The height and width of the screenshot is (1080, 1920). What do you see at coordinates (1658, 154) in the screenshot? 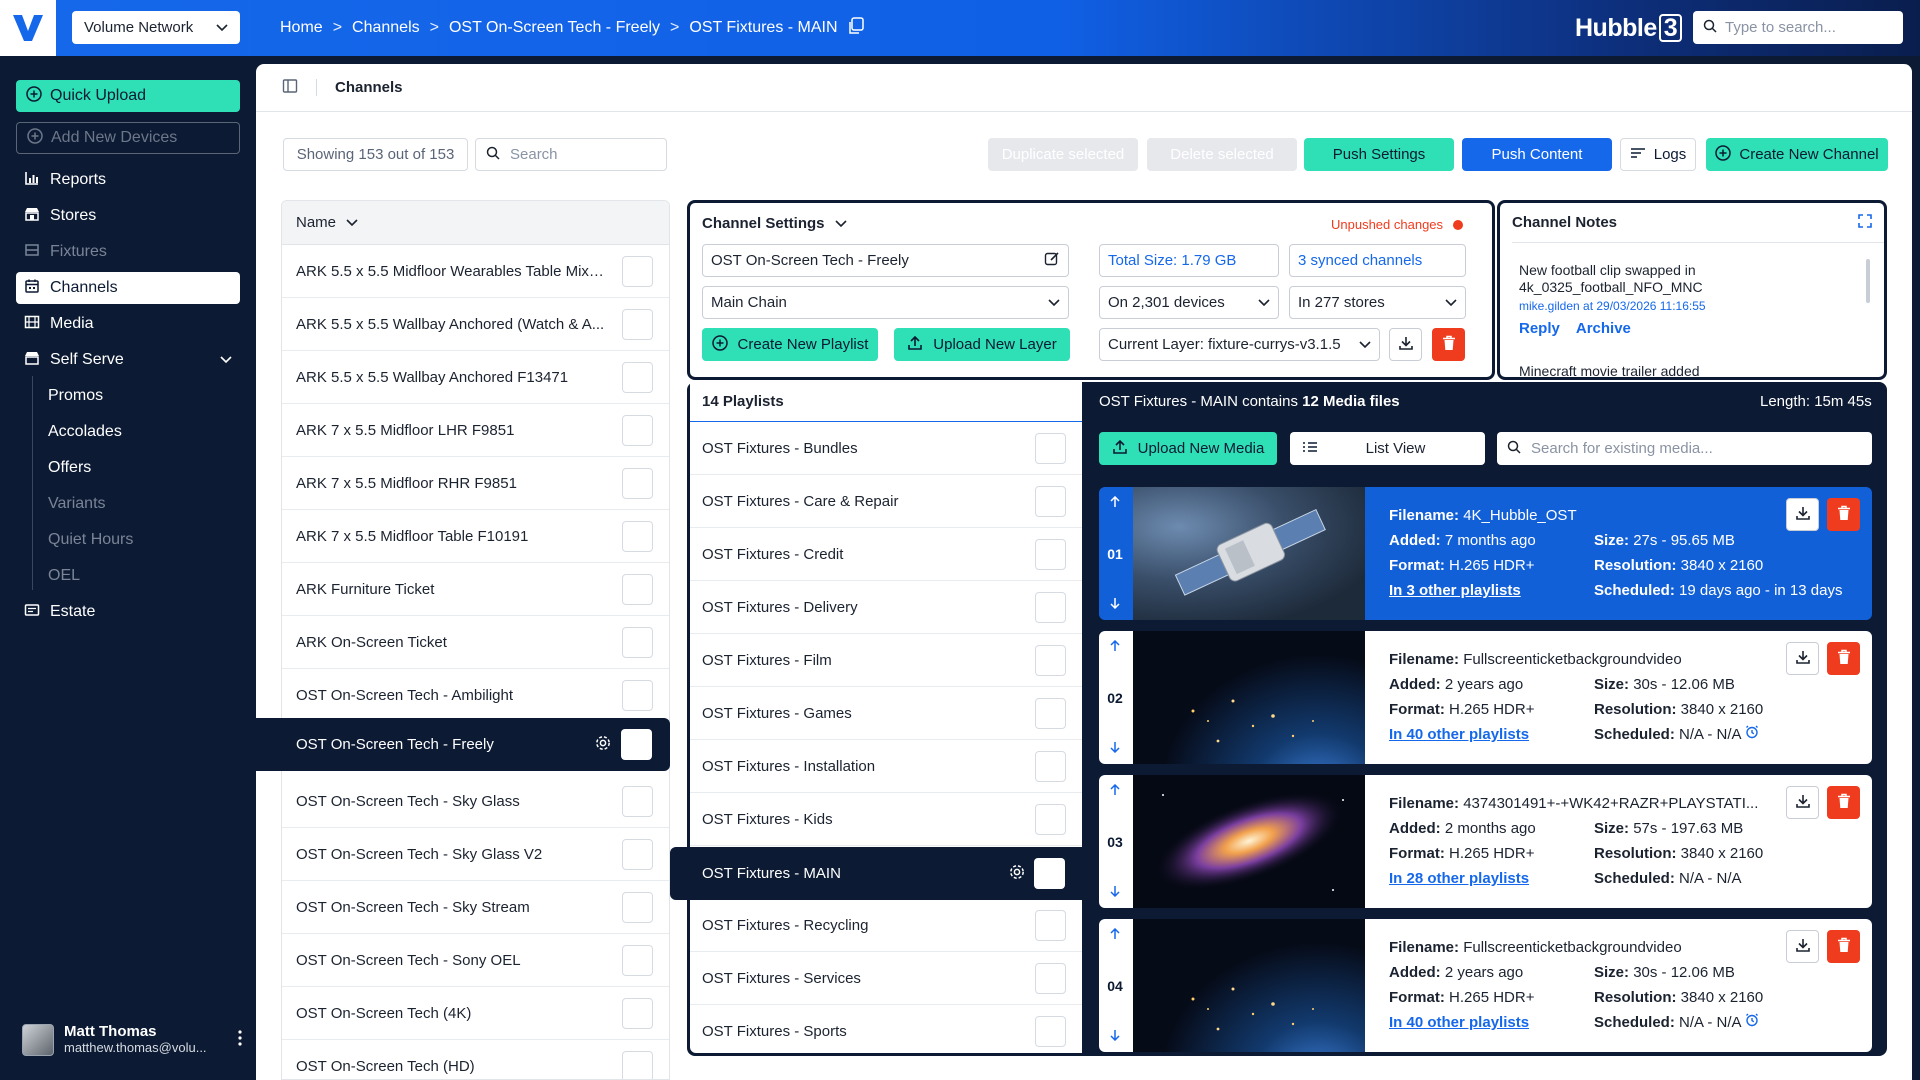
I see `logs-button: Logs` at bounding box center [1658, 154].